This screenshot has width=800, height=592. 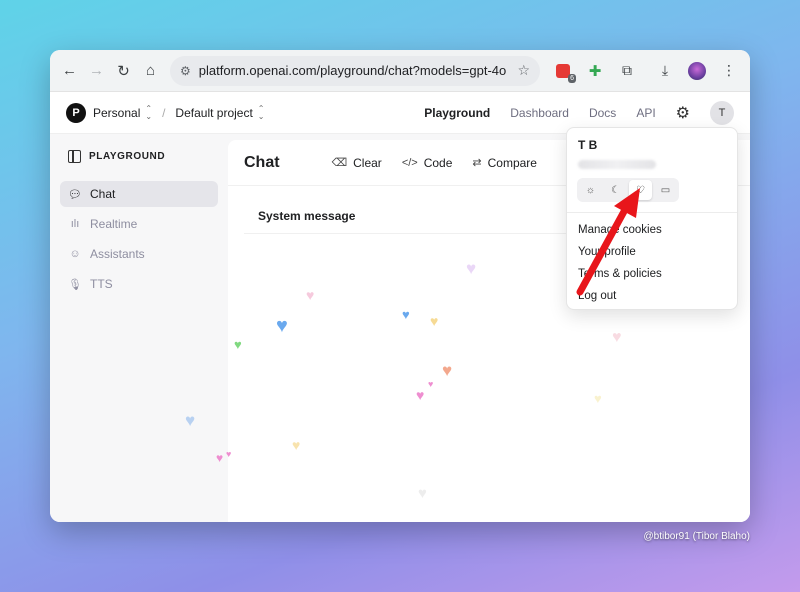 I want to click on back-icon: ←, so click(x=69, y=71).